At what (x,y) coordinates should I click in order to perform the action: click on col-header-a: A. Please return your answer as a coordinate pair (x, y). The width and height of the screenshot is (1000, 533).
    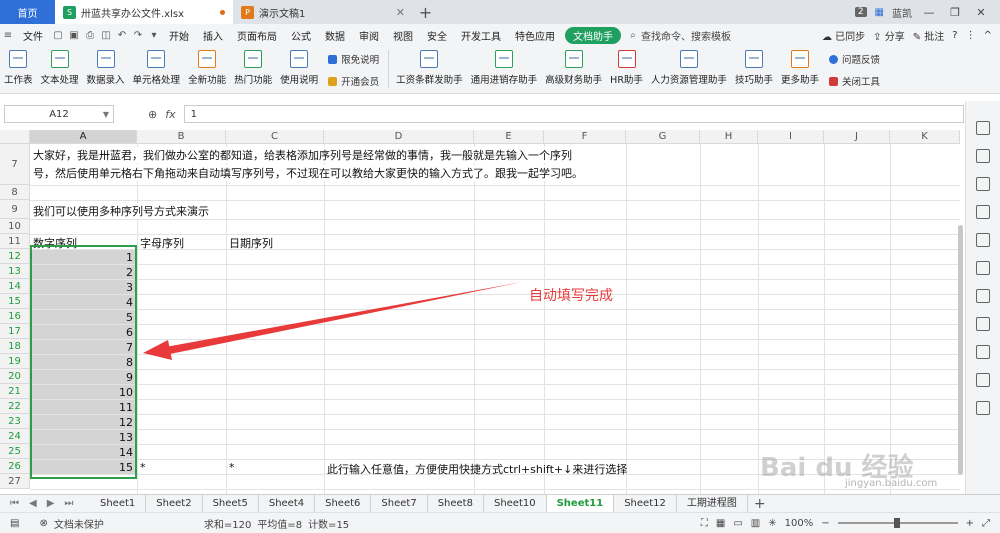
    Looking at the image, I should click on (83, 137).